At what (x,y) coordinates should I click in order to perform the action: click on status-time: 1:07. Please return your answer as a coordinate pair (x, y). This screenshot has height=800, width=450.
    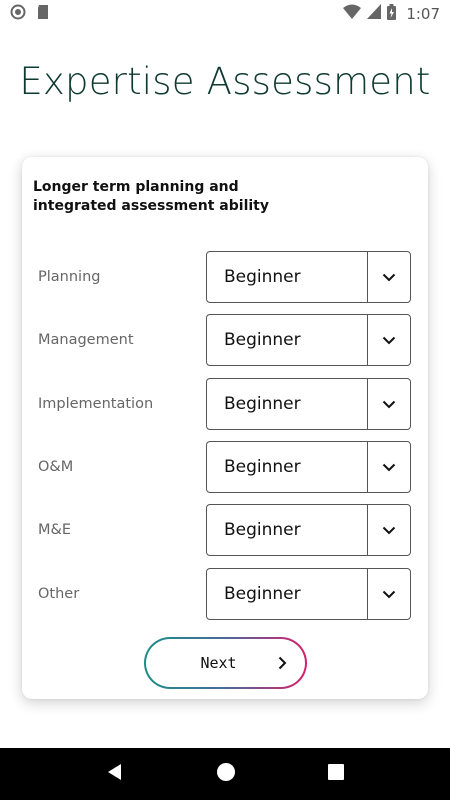
    Looking at the image, I should click on (423, 14).